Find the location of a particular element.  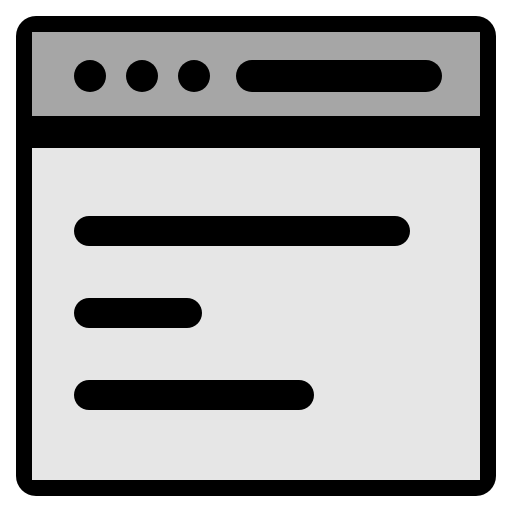

title-divider is located at coordinates (256, 132).